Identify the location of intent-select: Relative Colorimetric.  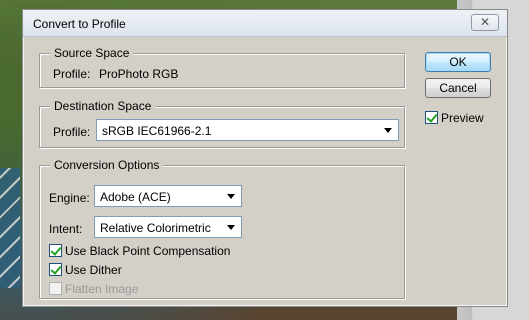
(168, 227).